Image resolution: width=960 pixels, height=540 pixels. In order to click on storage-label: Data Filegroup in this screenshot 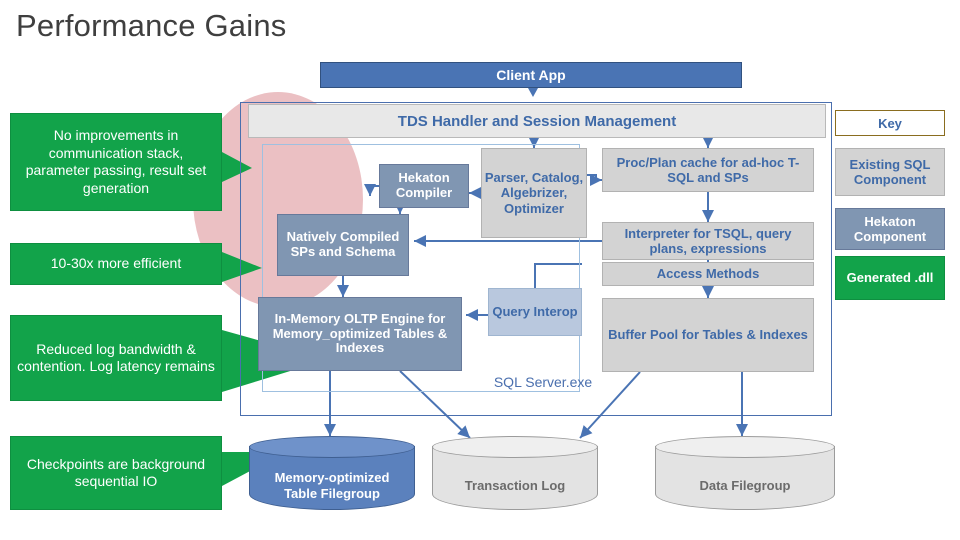, I will do `click(745, 485)`.